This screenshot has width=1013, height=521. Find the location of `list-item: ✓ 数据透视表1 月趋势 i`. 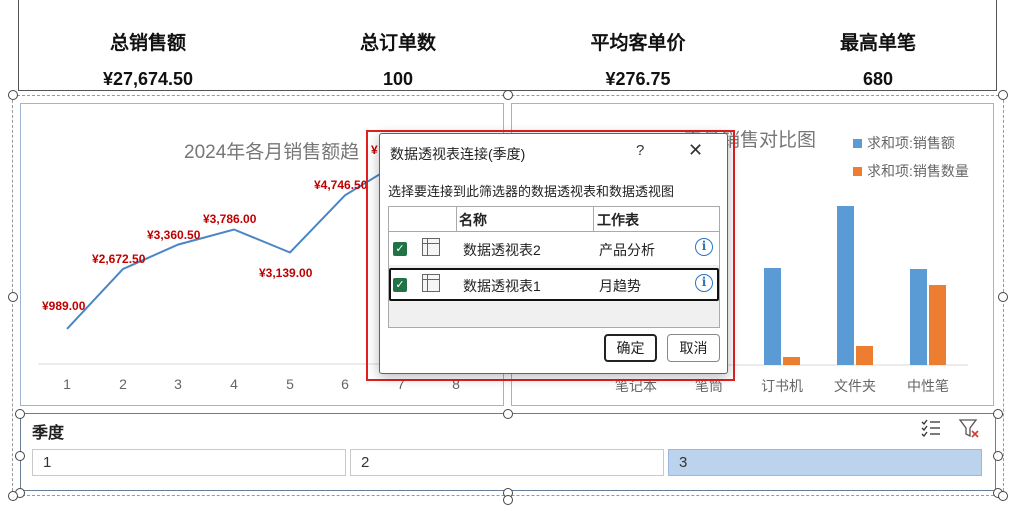

list-item: ✓ 数据透视表1 月趋势 i is located at coordinates (554, 284).